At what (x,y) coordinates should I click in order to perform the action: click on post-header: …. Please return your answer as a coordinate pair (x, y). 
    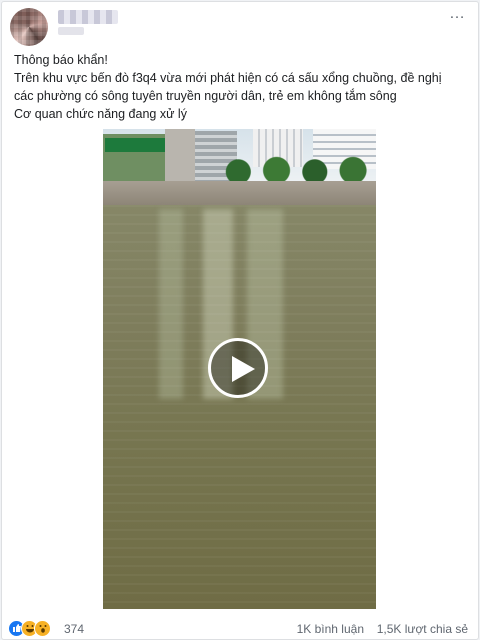
    Looking at the image, I should click on (240, 25).